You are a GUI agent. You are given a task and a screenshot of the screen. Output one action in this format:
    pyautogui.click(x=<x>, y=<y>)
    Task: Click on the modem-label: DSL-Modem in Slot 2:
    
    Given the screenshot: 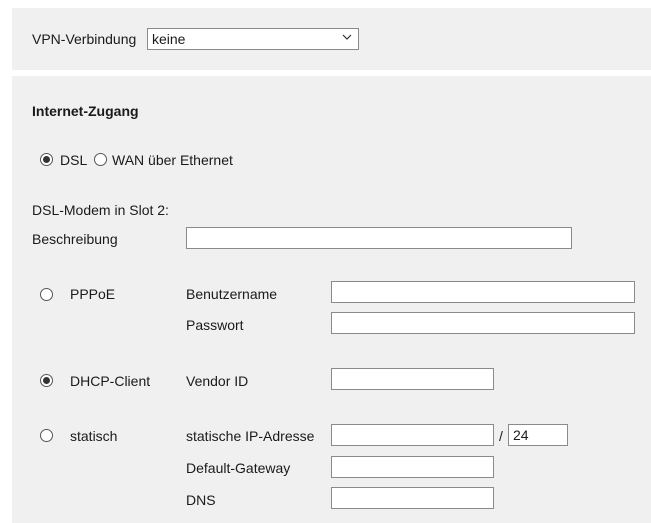 What is the action you would take?
    pyautogui.click(x=100, y=210)
    